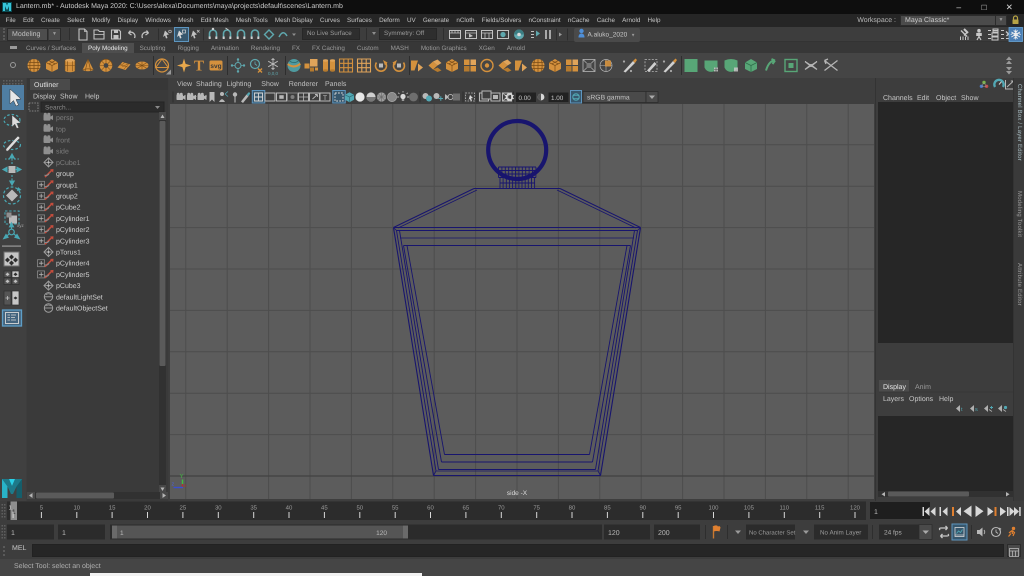 This screenshot has height=576, width=1024. Describe the element at coordinates (501, 508) in the screenshot. I see `svg-text: 70` at that location.